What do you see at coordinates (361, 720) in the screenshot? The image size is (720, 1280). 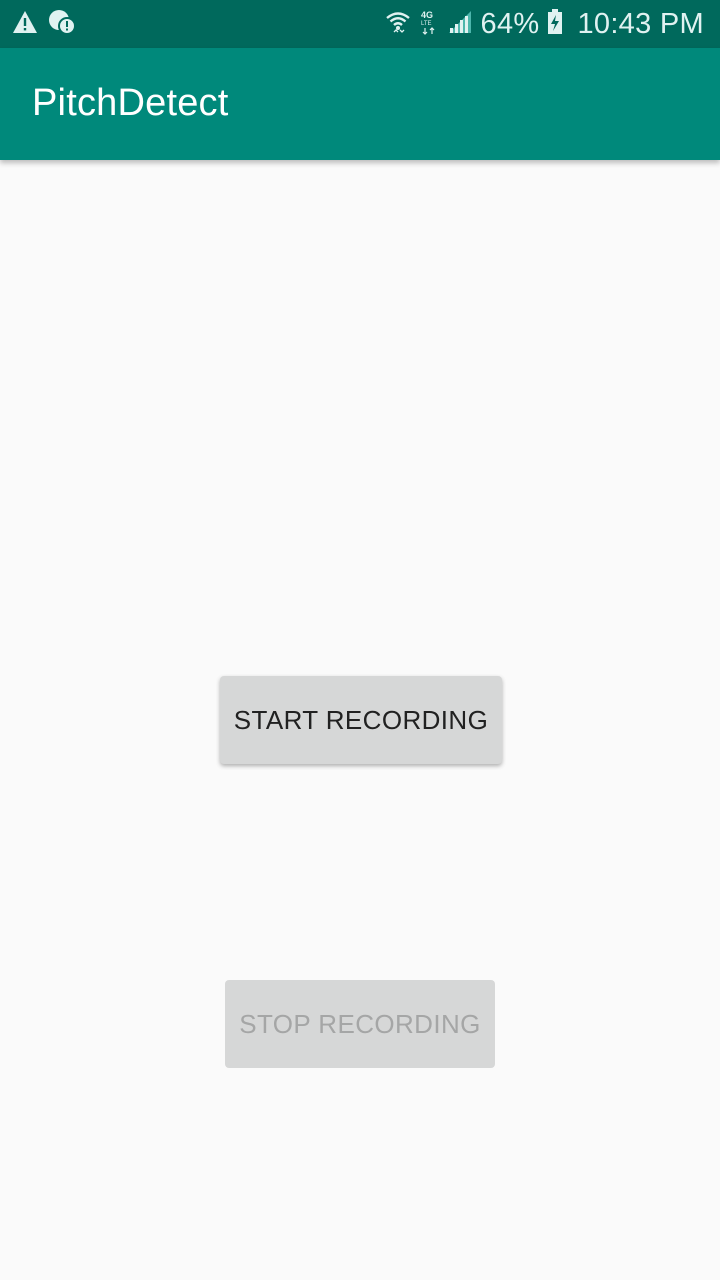 I see `start-recording-button: START RECORDING` at bounding box center [361, 720].